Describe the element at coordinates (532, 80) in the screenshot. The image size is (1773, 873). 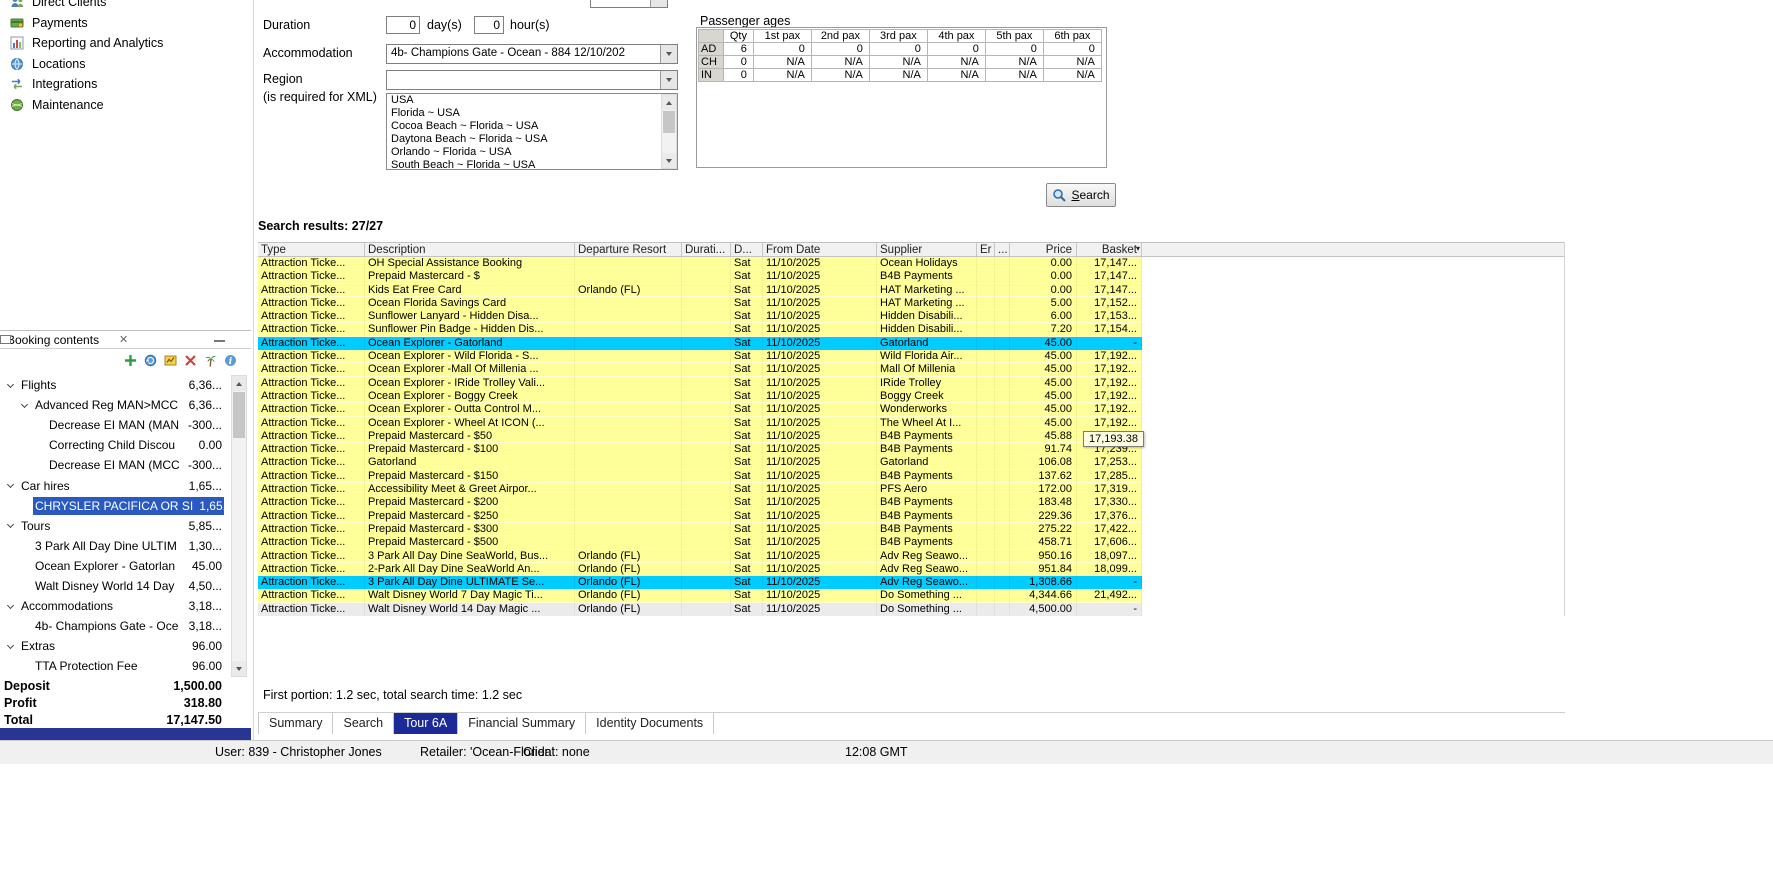
I see `region-select` at that location.